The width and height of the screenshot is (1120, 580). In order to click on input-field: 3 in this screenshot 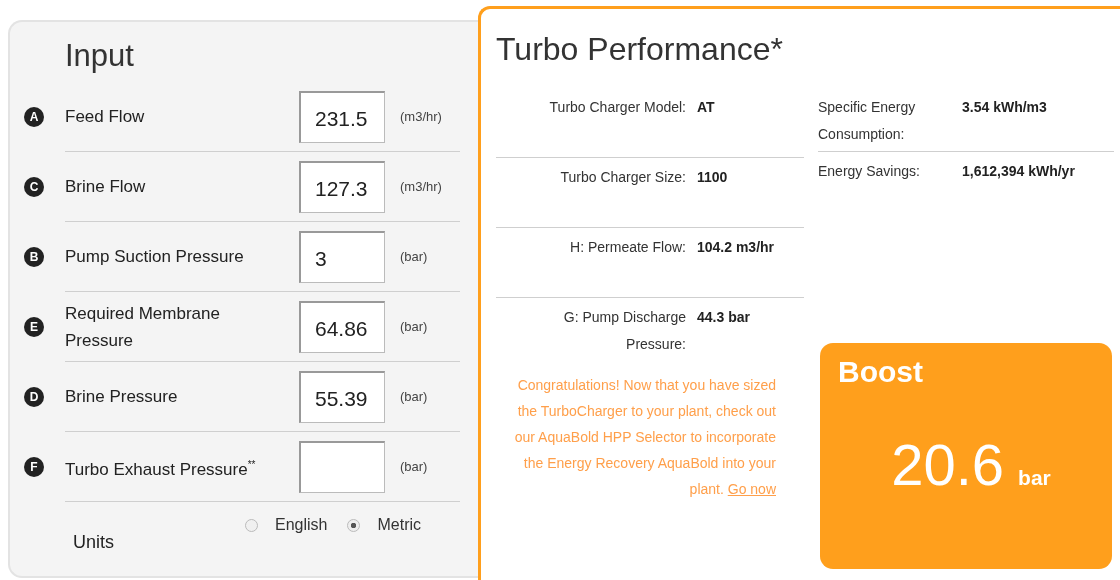, I will do `click(342, 256)`.